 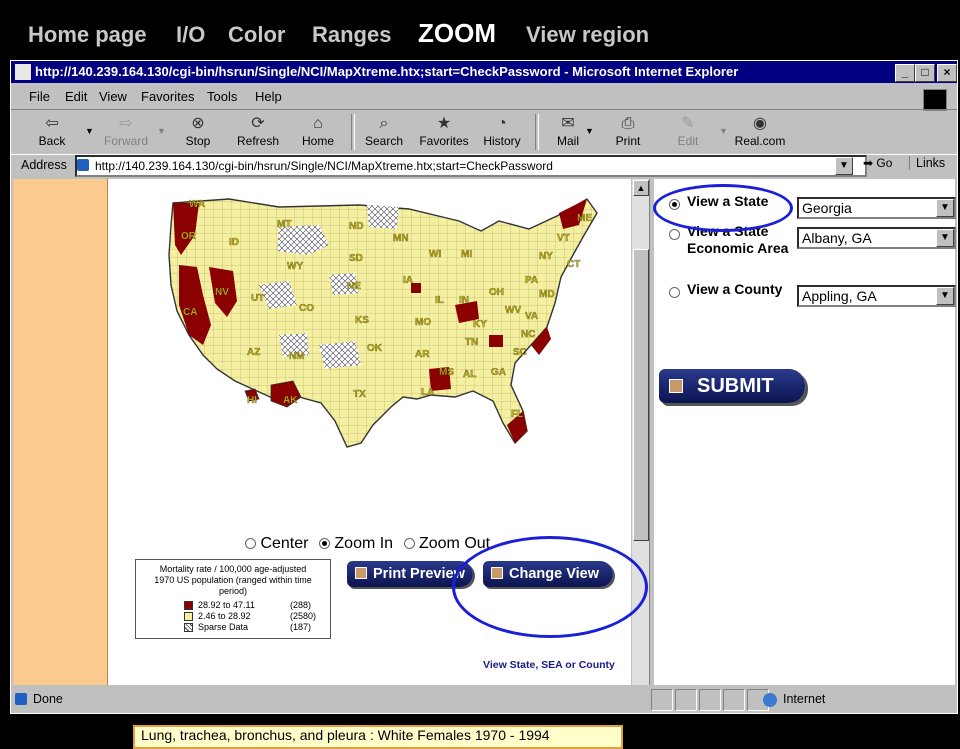 What do you see at coordinates (844, 166) in the screenshot?
I see `address-dropdown-icon: ▼` at bounding box center [844, 166].